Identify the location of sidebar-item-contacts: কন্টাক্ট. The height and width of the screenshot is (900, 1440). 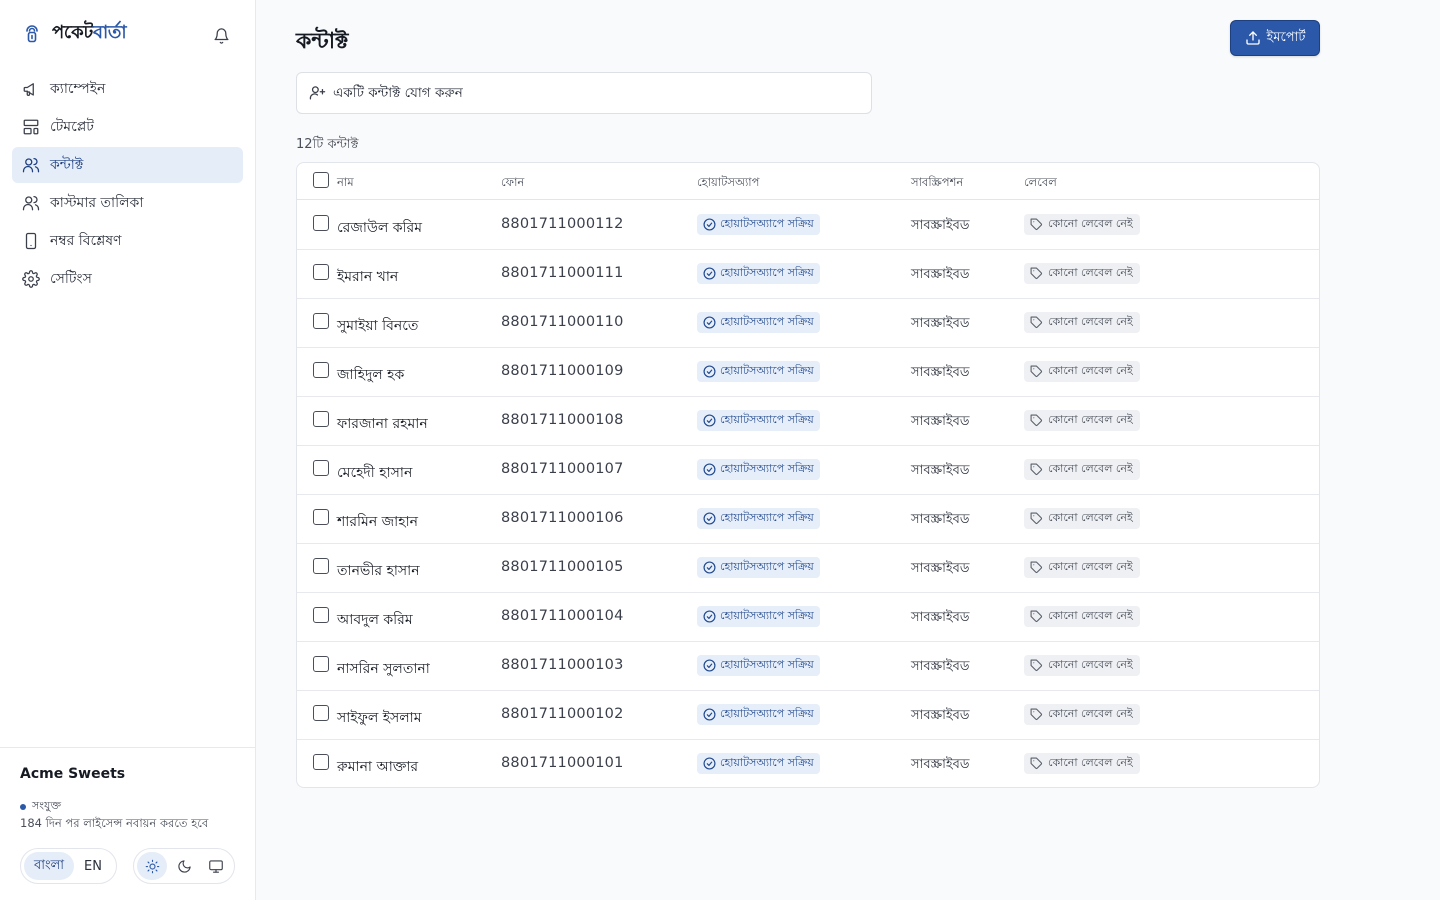
(127, 165).